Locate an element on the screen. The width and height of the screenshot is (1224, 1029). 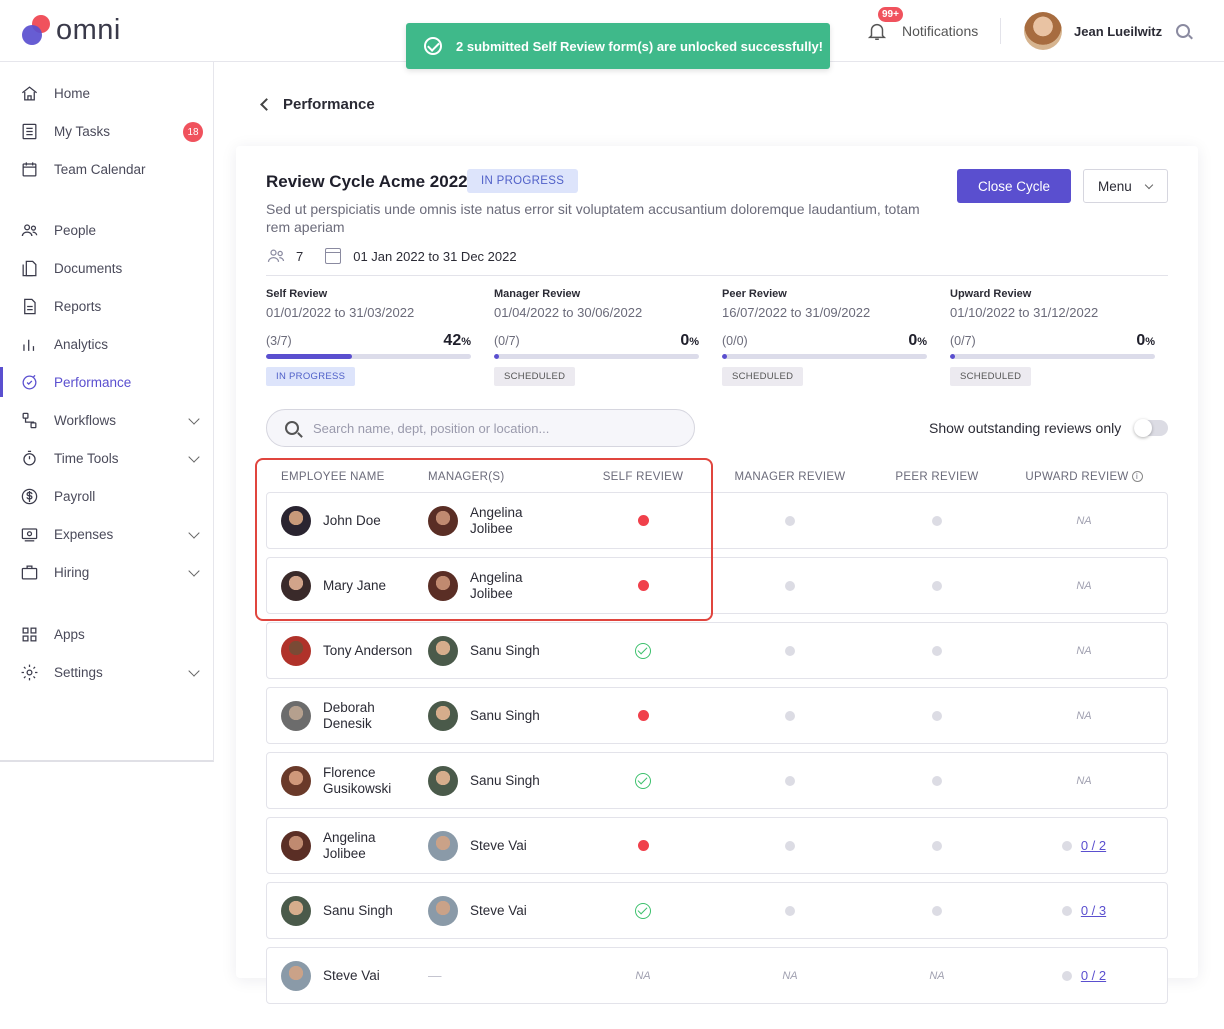
menu-dropdown-button: Menu is located at coordinates (1125, 186).